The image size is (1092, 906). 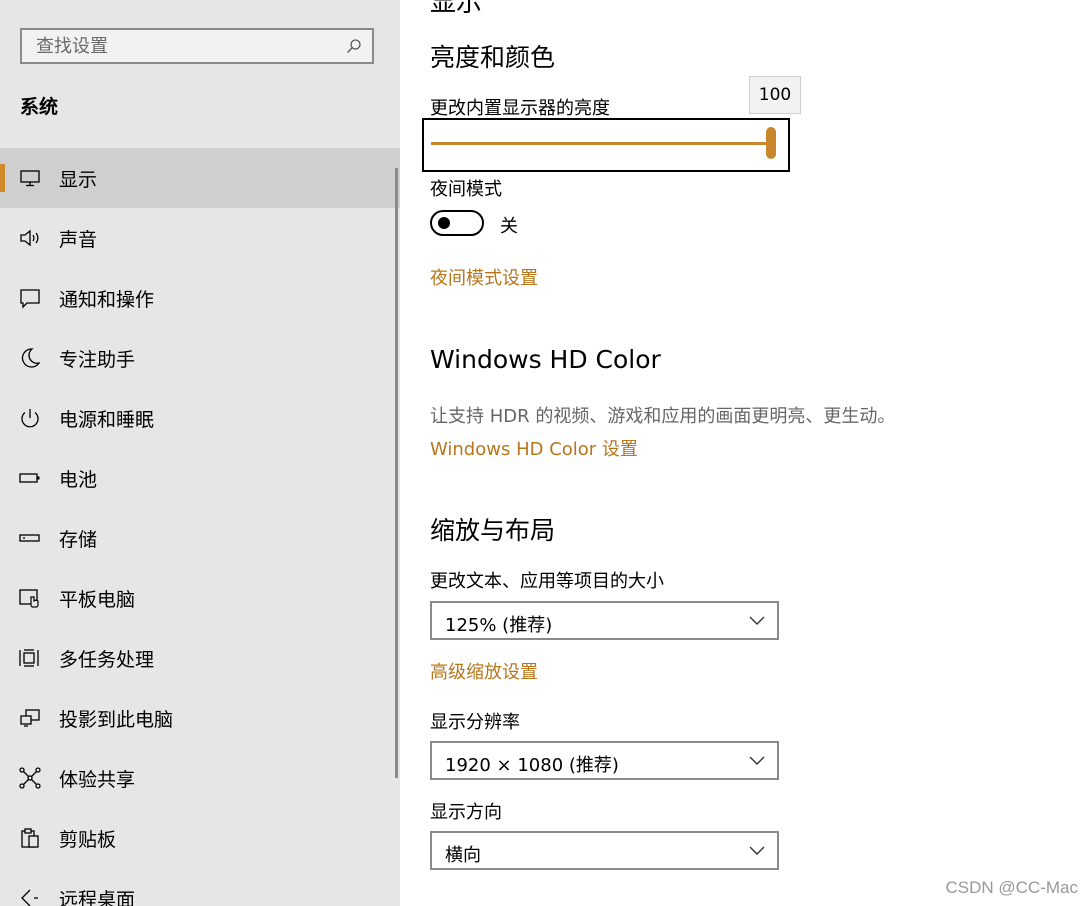 What do you see at coordinates (601, 143) in the screenshot?
I see `slider-track` at bounding box center [601, 143].